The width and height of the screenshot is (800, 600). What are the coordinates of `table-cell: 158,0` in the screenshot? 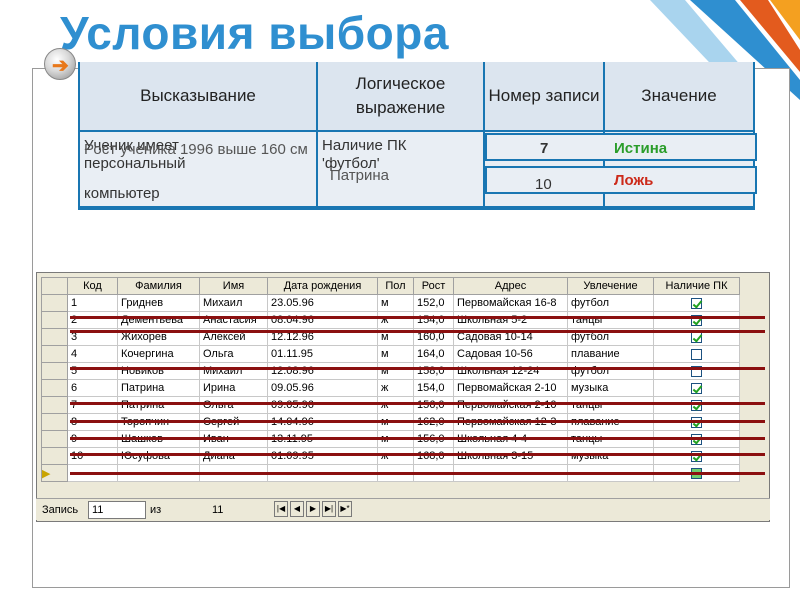 It's located at (433, 371).